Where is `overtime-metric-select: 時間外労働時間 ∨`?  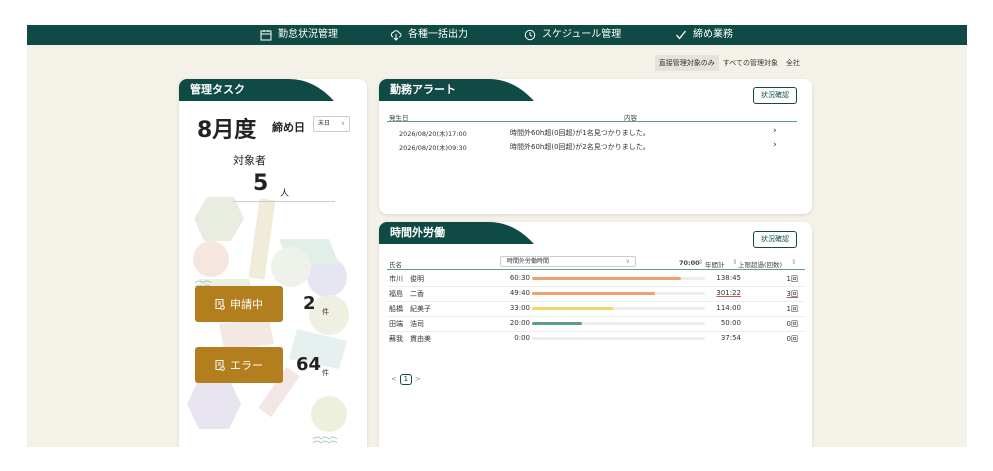
overtime-metric-select: 時間外労働時間 ∨ is located at coordinates (568, 261).